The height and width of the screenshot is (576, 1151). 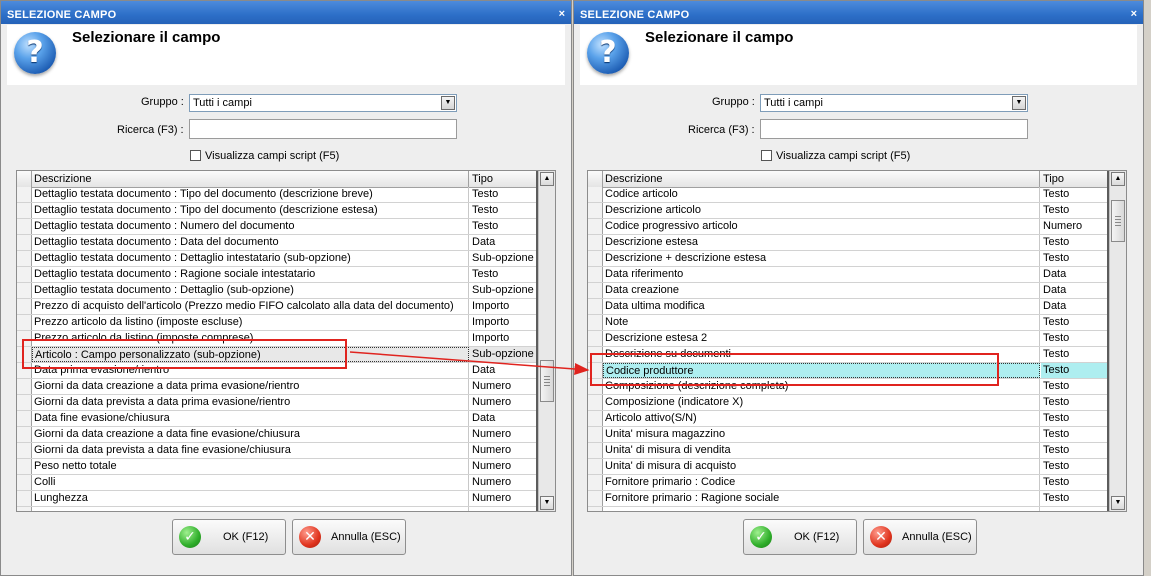 I want to click on table-row: Fornitore primario : Codice Testo, so click(x=849, y=482).